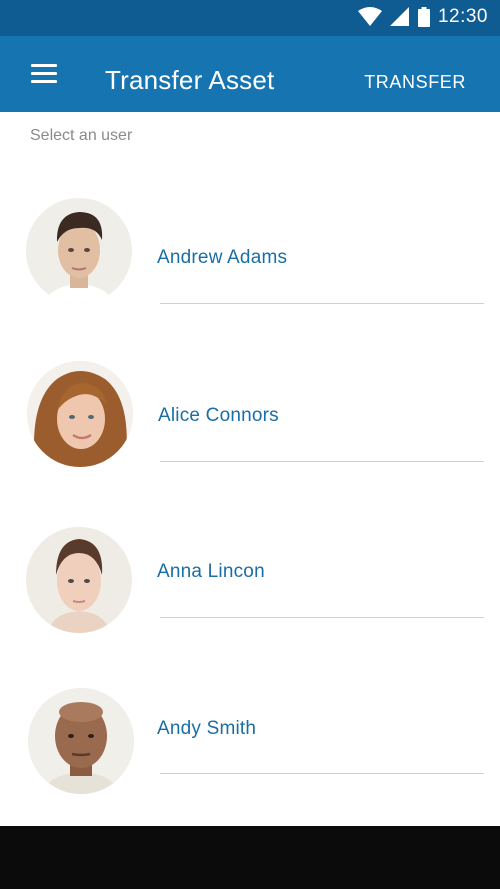  What do you see at coordinates (81, 135) in the screenshot?
I see `select-user-hint: Select an user` at bounding box center [81, 135].